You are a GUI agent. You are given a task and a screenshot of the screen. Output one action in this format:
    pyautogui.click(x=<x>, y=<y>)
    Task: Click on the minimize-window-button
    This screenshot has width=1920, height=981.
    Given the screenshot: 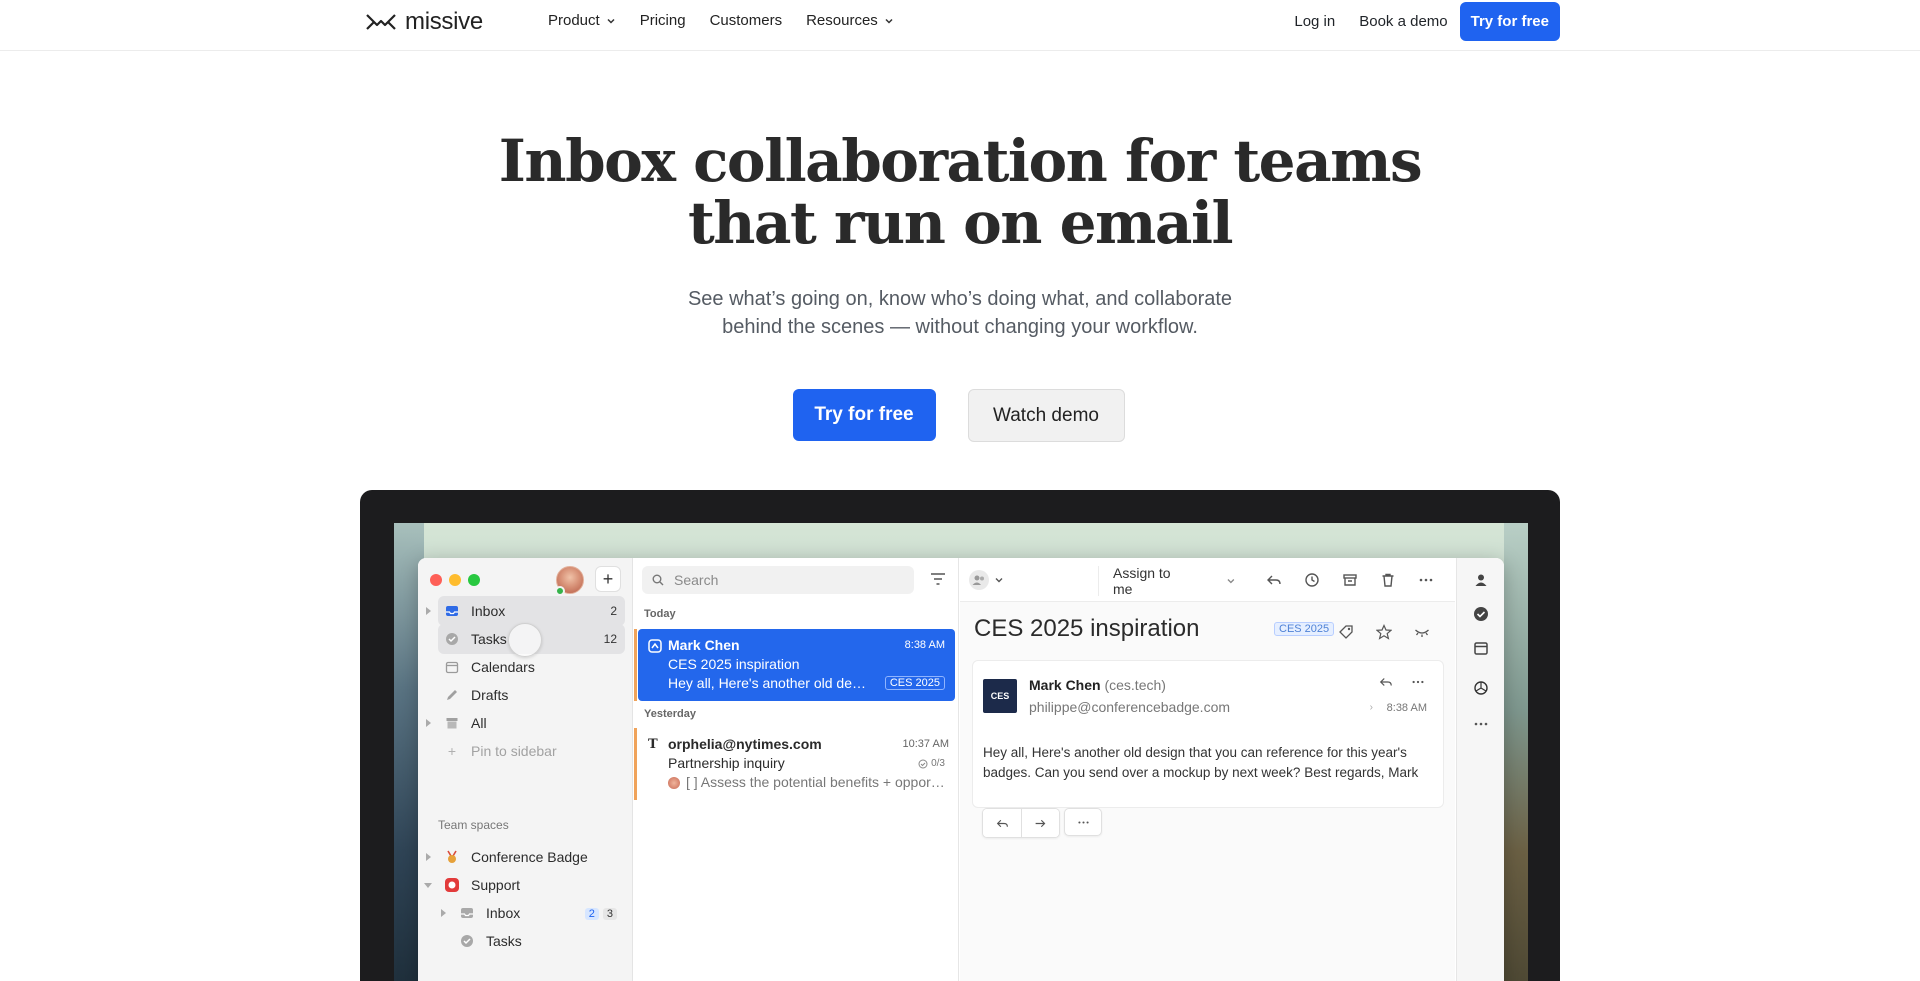 What is the action you would take?
    pyautogui.click(x=455, y=580)
    